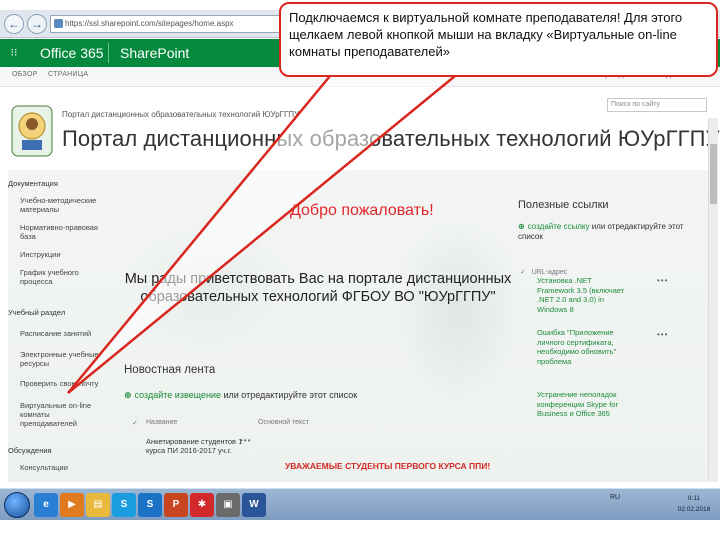 The image size is (720, 540). I want to click on nav-item-methodical: Учебно-методические материалы, so click(61, 205).